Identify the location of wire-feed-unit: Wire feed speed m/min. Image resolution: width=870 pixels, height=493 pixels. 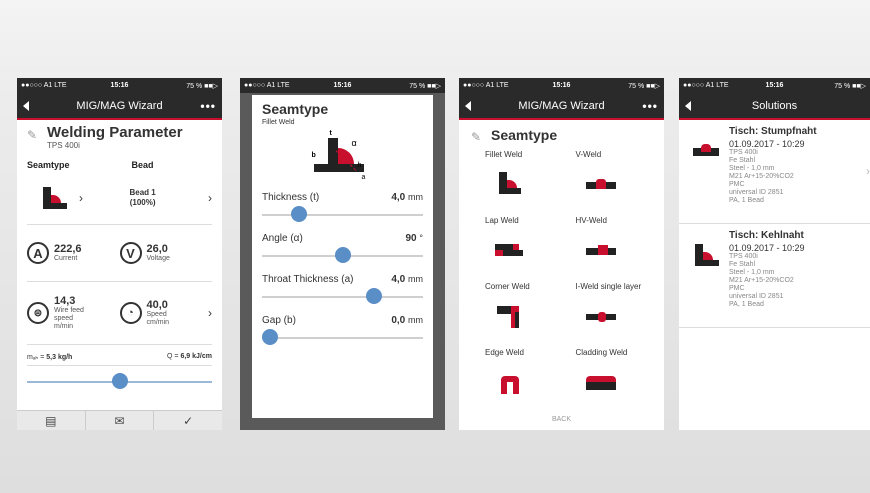
(69, 318).